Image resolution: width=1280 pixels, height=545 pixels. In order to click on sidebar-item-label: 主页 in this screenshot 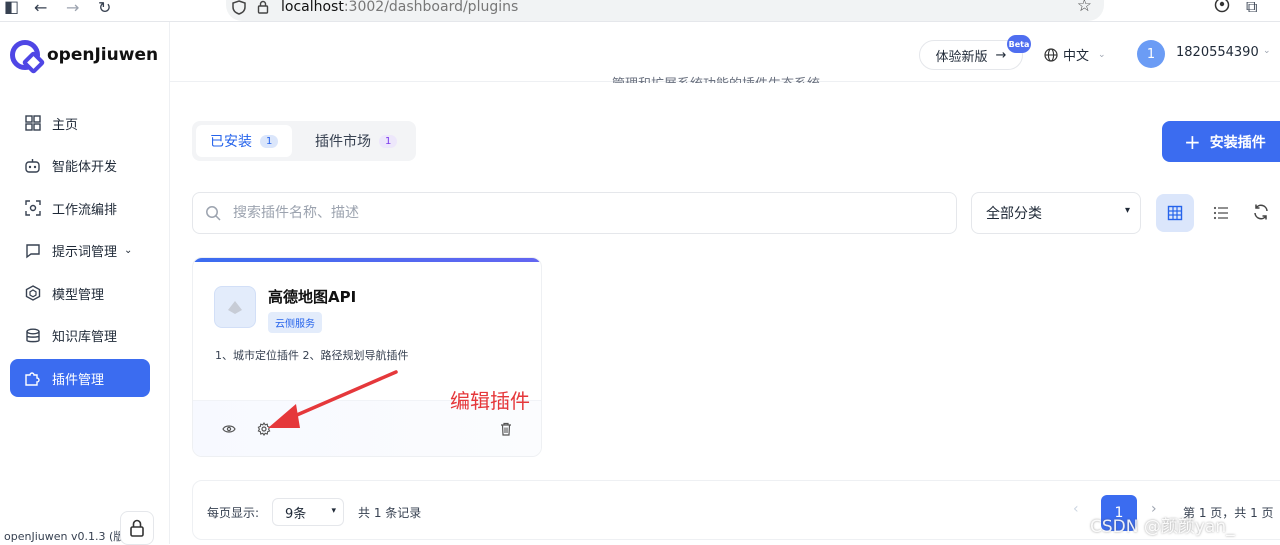, I will do `click(65, 125)`.